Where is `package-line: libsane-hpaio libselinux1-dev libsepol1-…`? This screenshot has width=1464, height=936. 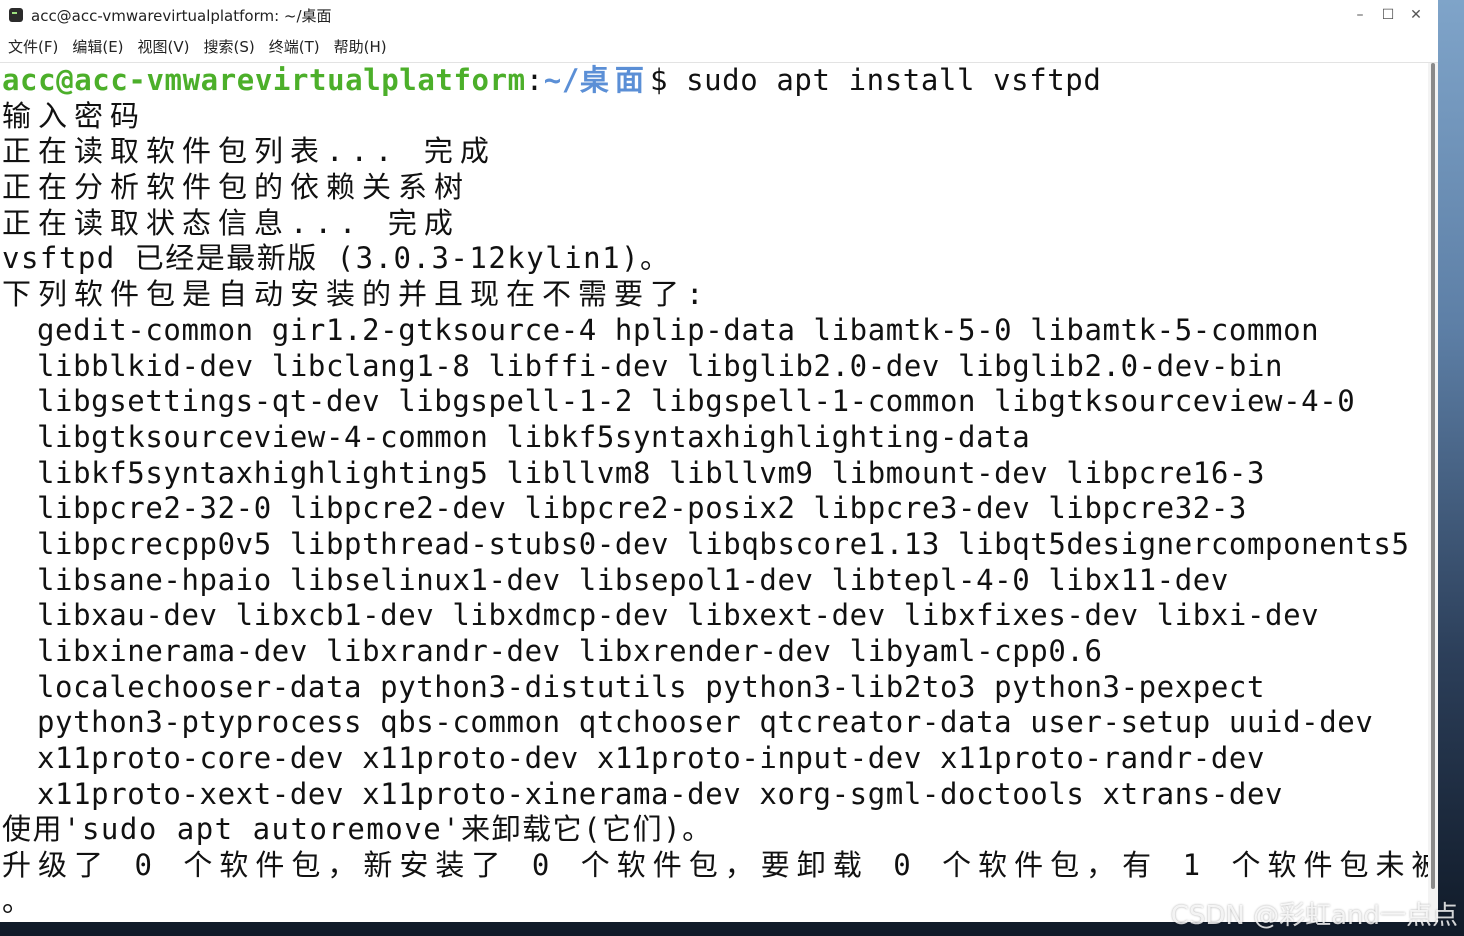
package-line: libsane-hpaio libselinux1-dev libsepol1-… is located at coordinates (633, 579).